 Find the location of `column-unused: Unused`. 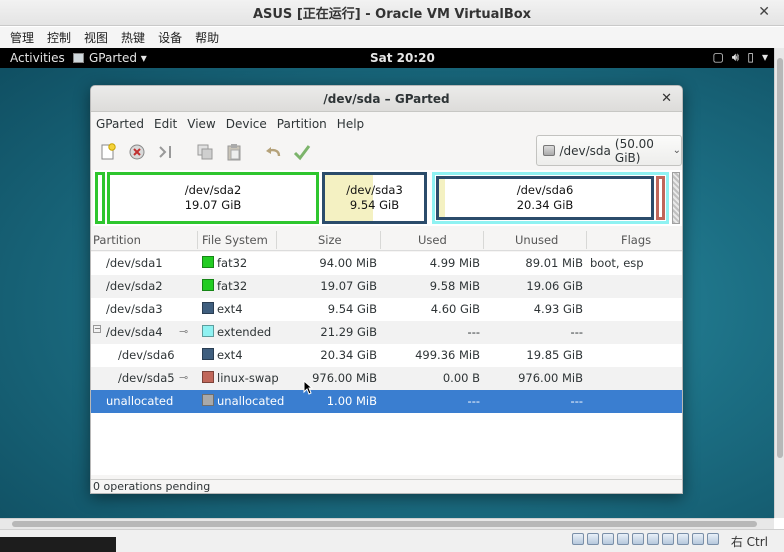

column-unused: Unused is located at coordinates (536, 240).